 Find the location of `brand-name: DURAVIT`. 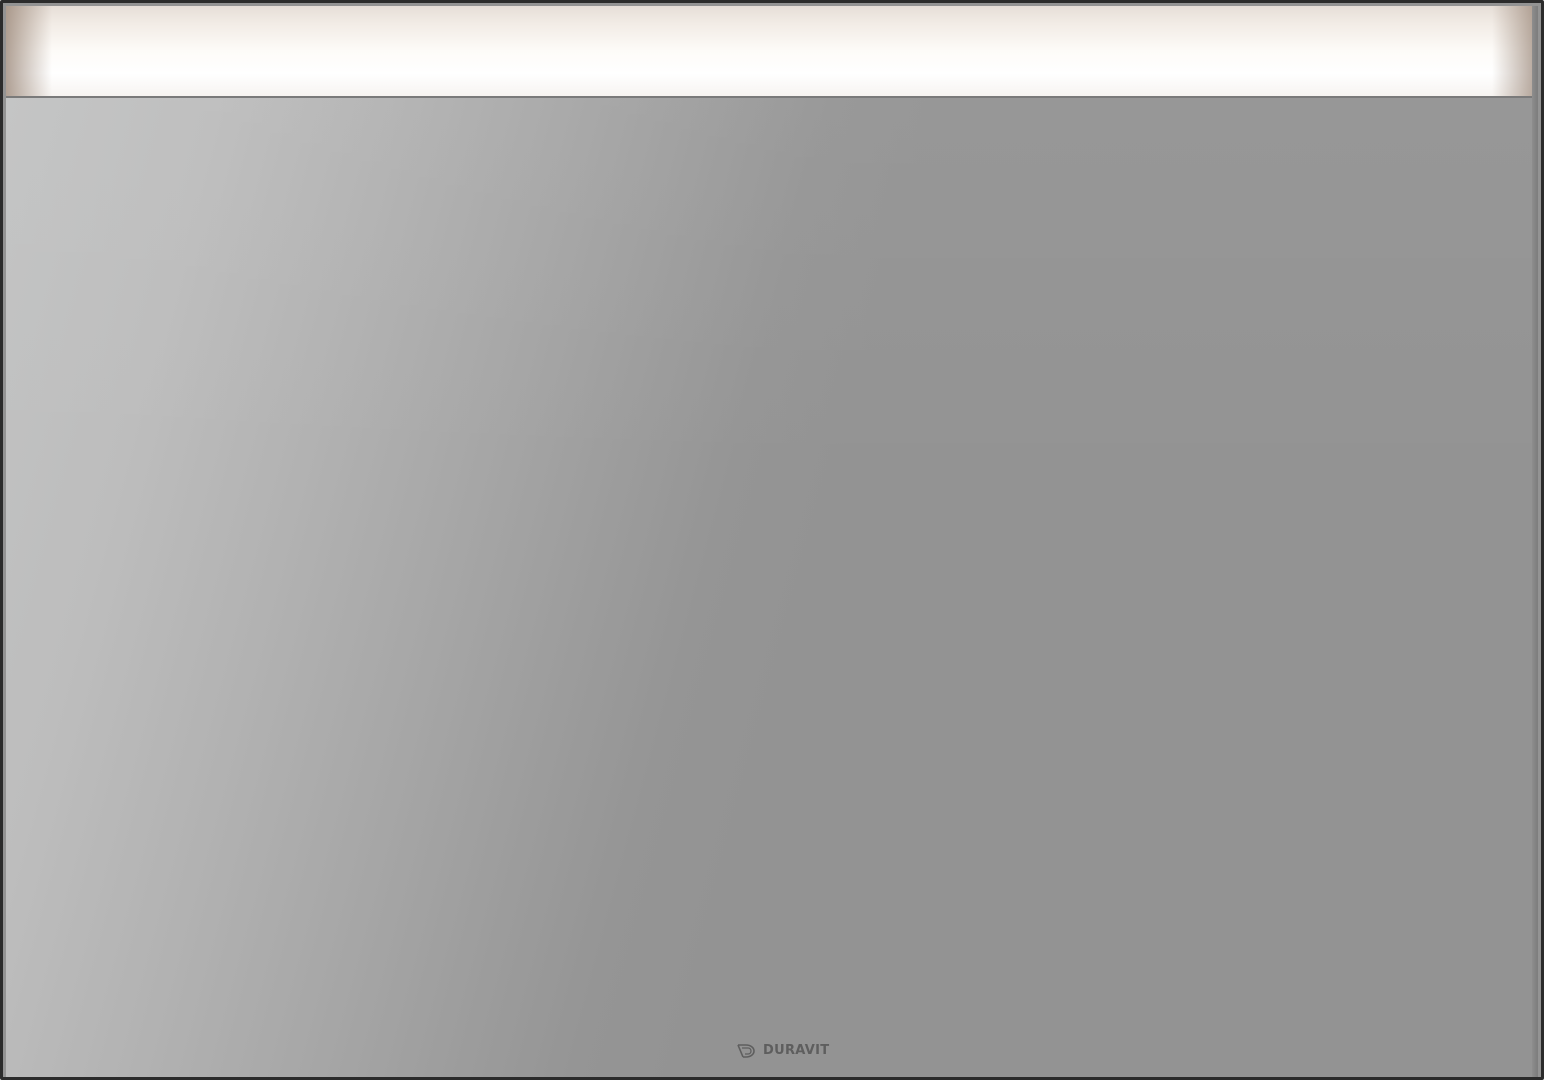

brand-name: DURAVIT is located at coordinates (796, 1050).